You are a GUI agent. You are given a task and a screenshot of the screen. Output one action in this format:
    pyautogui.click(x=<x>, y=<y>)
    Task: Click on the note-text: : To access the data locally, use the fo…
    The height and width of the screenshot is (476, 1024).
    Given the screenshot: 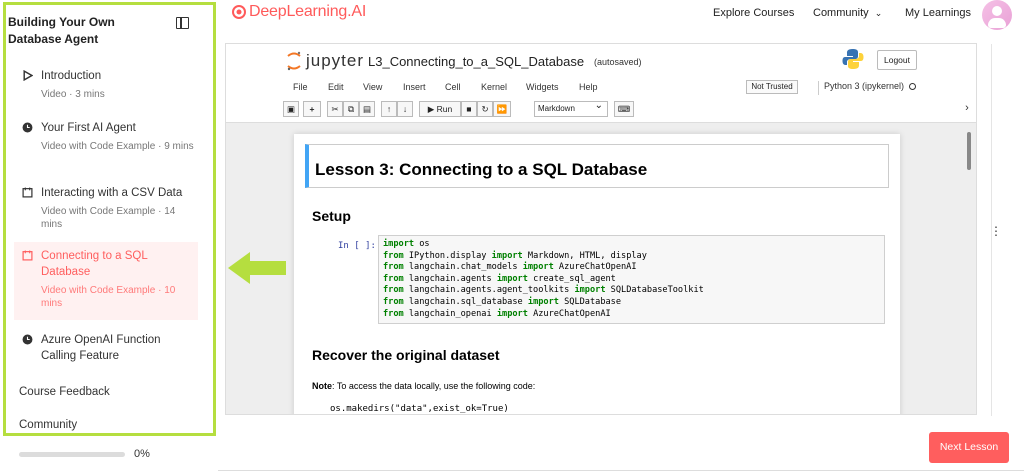 What is the action you would take?
    pyautogui.click(x=434, y=386)
    